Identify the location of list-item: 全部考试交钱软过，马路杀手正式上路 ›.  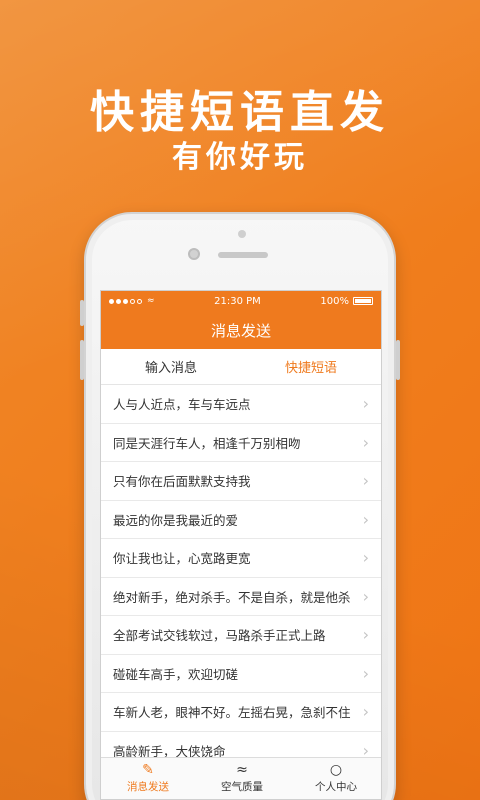
(241, 635).